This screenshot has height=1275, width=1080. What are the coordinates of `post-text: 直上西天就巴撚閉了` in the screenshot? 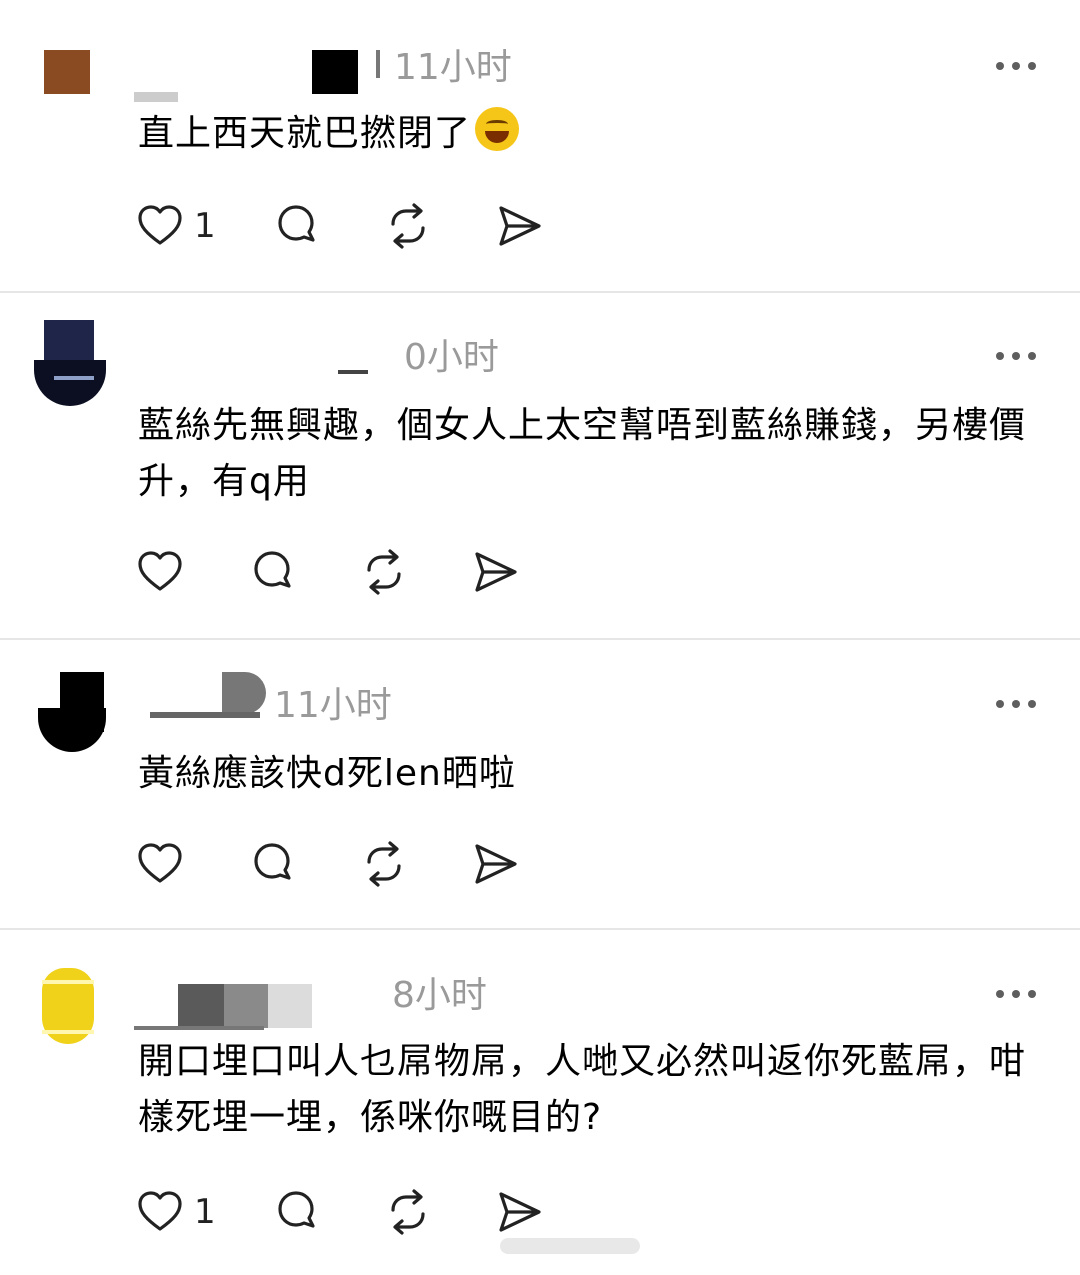 It's located at (593, 134).